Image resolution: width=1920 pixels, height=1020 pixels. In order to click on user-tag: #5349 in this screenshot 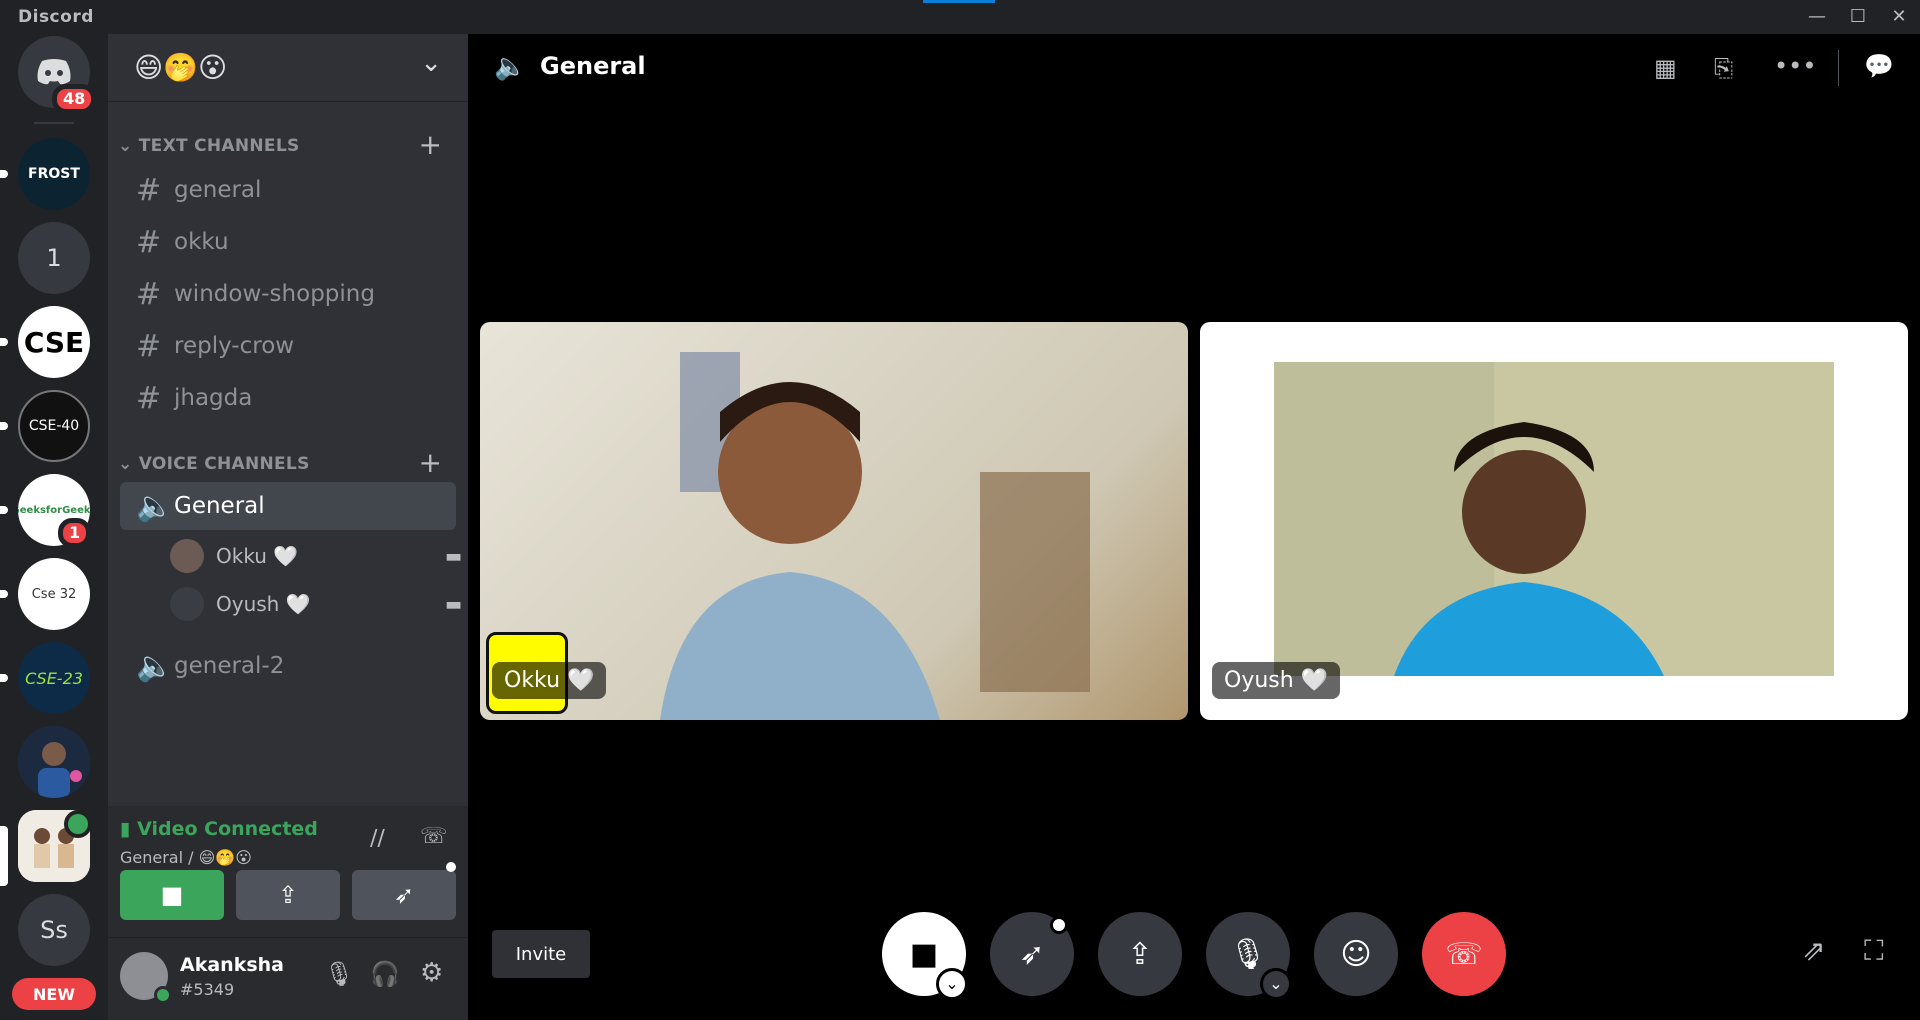, I will do `click(207, 989)`.